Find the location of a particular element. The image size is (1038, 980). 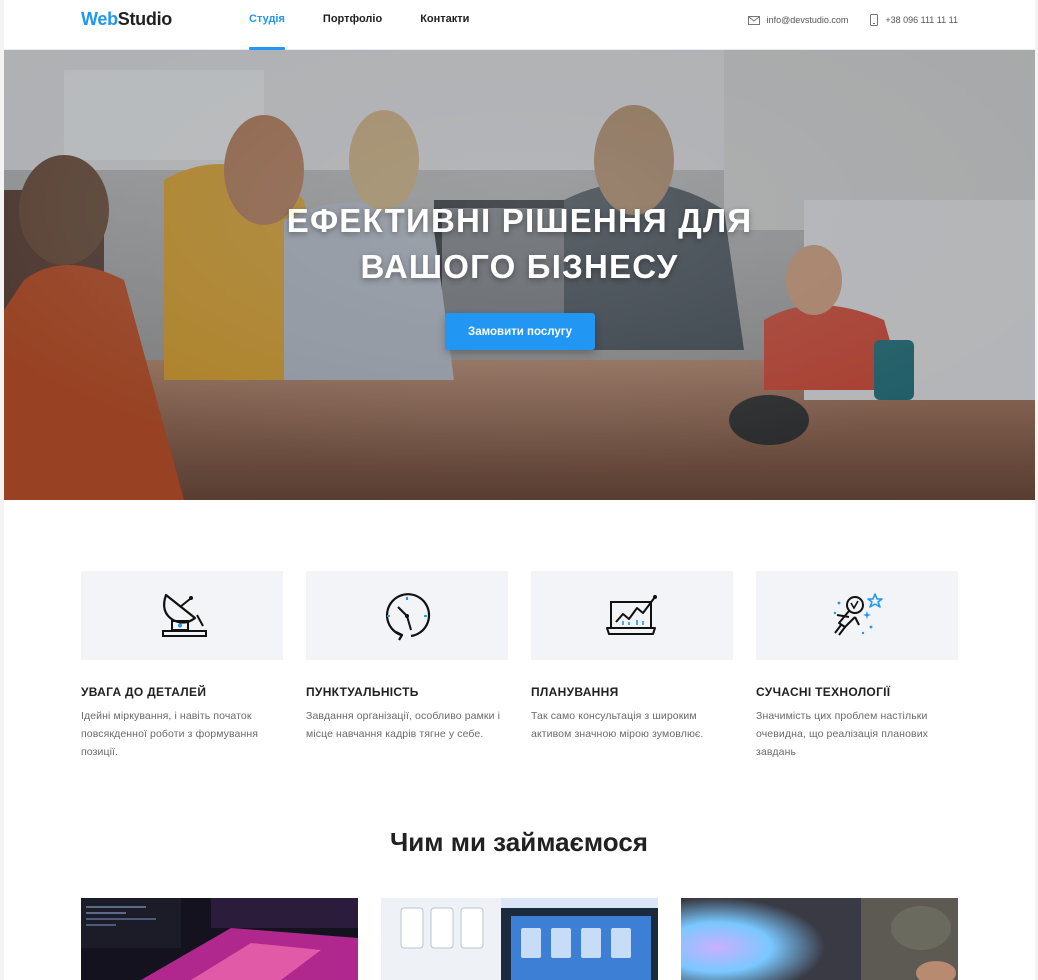

satellite-dish-icon is located at coordinates (184, 615).